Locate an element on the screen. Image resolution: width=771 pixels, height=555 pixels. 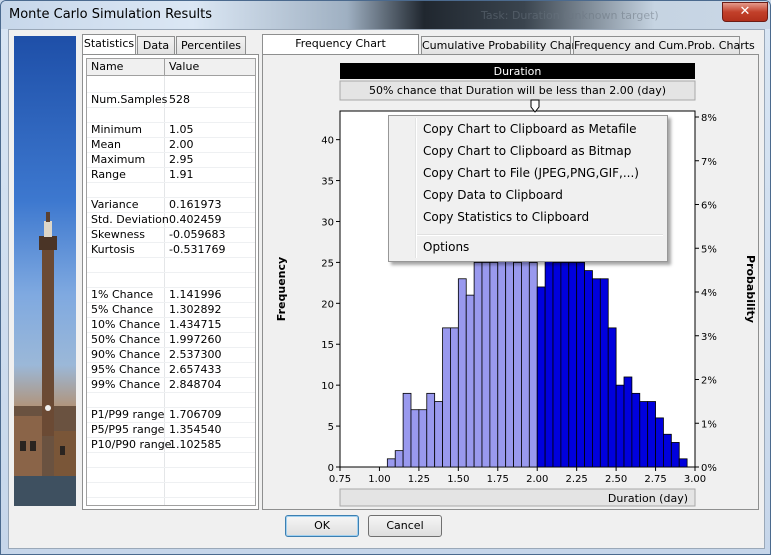
table-row: 50% Chance 1.997260 is located at coordinates (171, 340).